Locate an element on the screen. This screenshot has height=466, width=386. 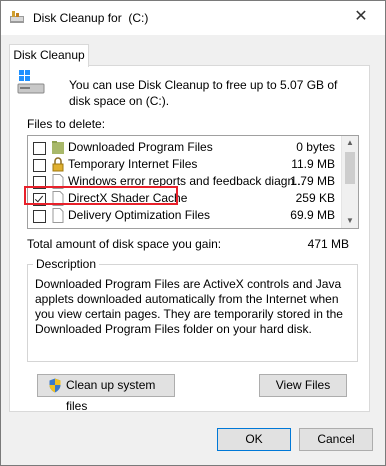
close-icon: ✕ is located at coordinates (361, 16).